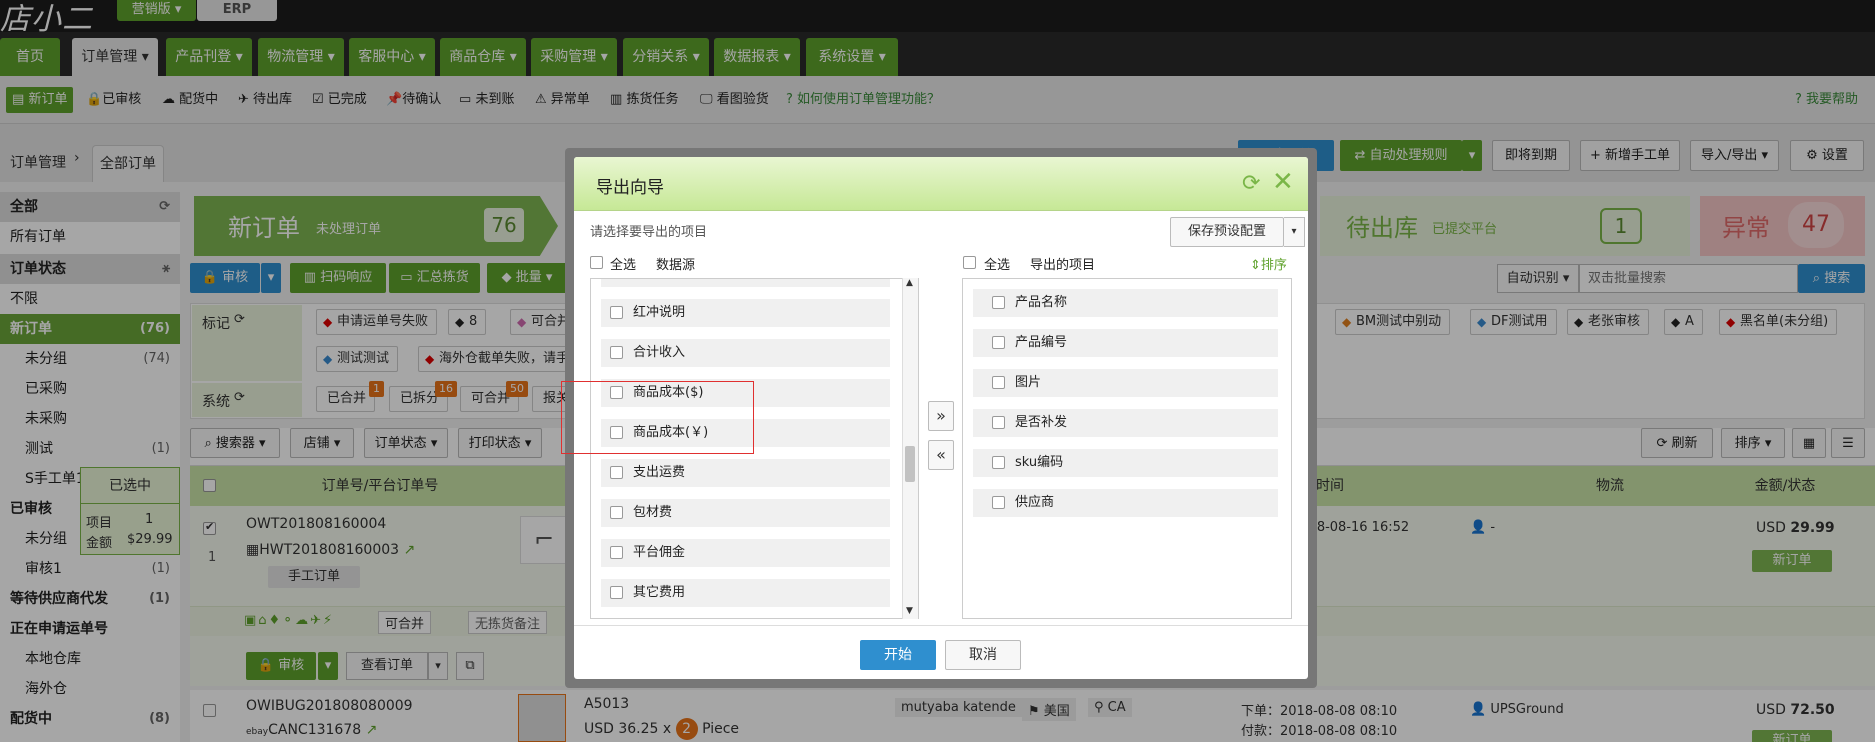 The height and width of the screenshot is (742, 1875). What do you see at coordinates (1125, 463) in the screenshot?
I see `list-item: sku编码` at bounding box center [1125, 463].